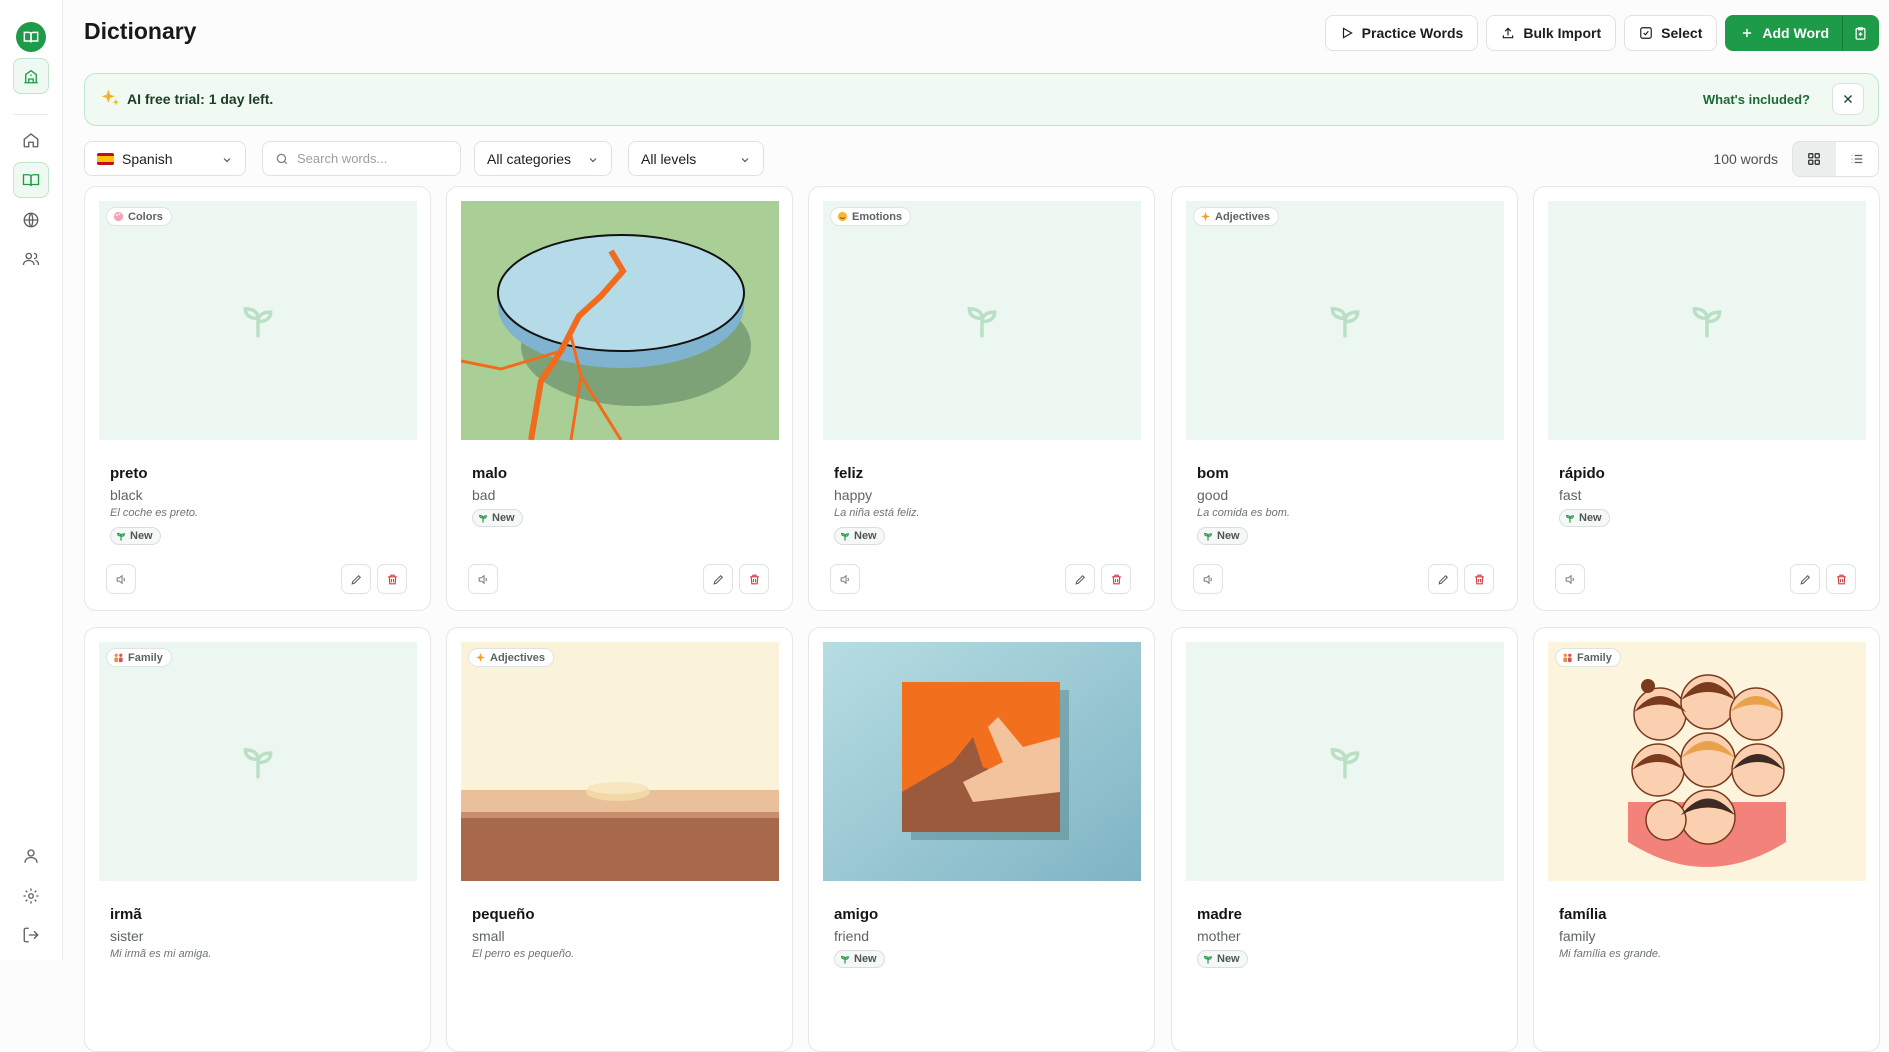 The image size is (1889, 1052). Describe the element at coordinates (31, 896) in the screenshot. I see `sidebar-item-settings` at that location.